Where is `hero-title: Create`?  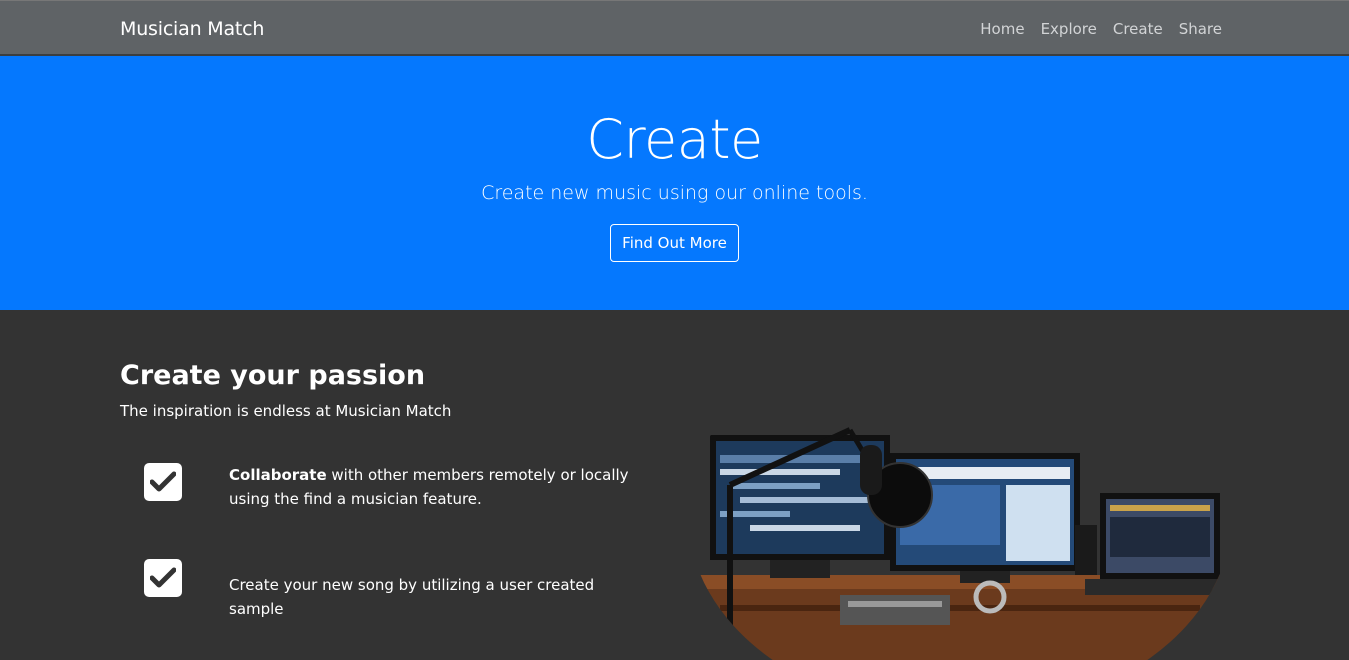
hero-title: Create is located at coordinates (674, 139).